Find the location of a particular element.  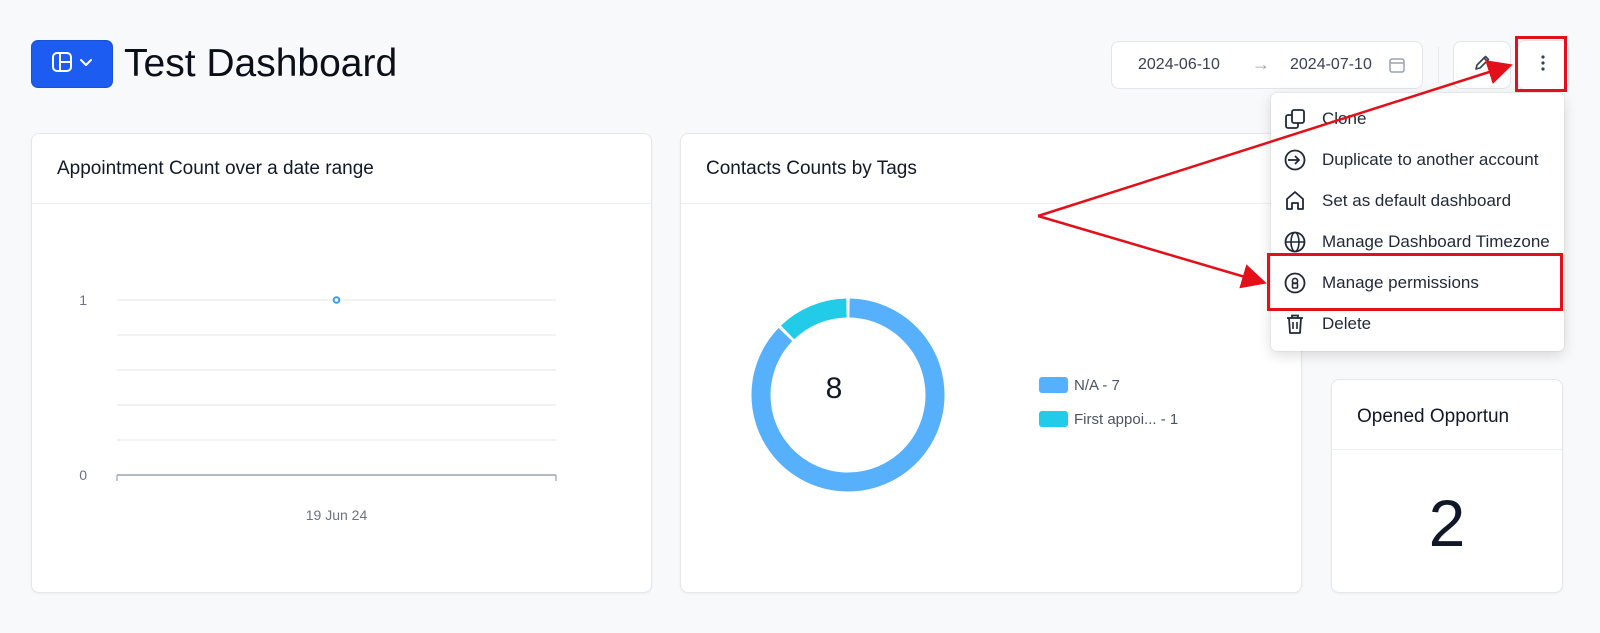

menu-item-set-default: Set as default dashboard is located at coordinates (1417, 200).